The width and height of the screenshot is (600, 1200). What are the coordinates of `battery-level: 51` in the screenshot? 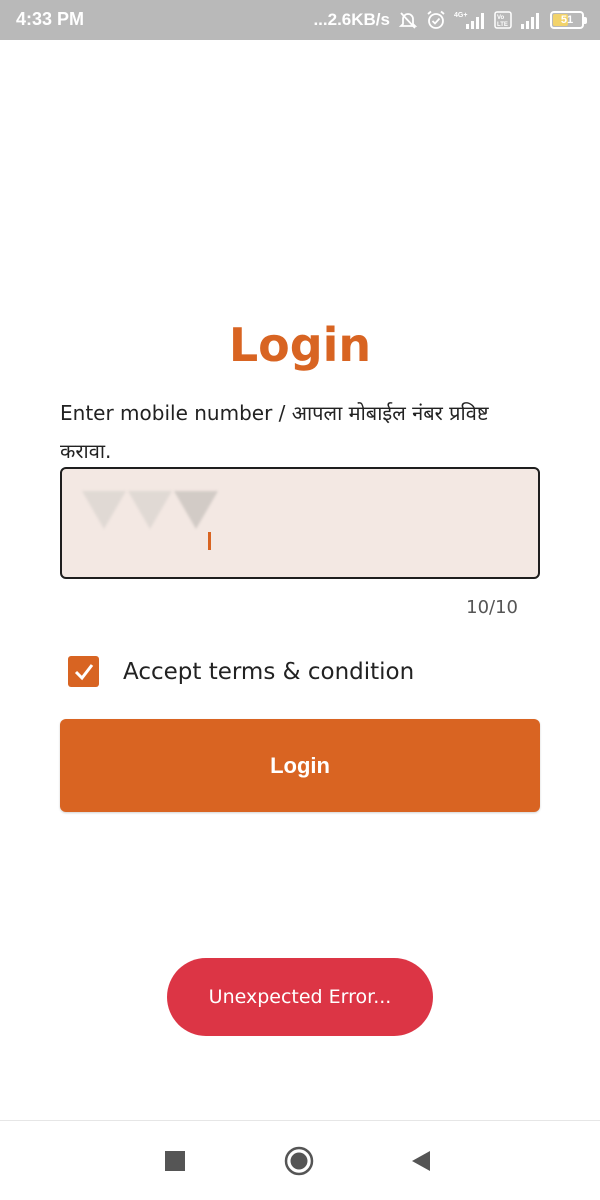 It's located at (567, 20).